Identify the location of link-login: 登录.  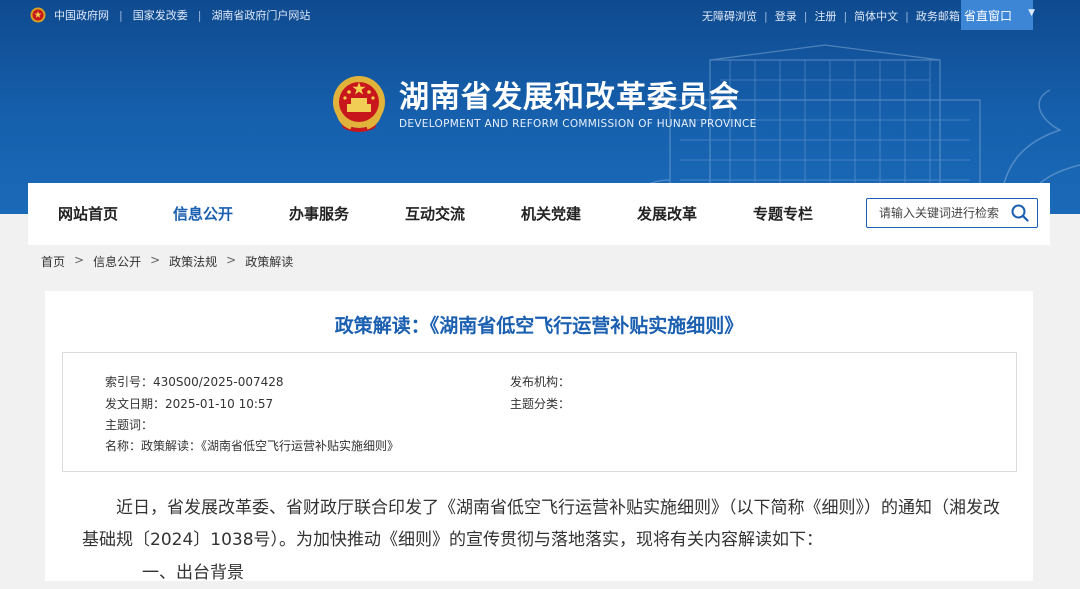
(786, 16).